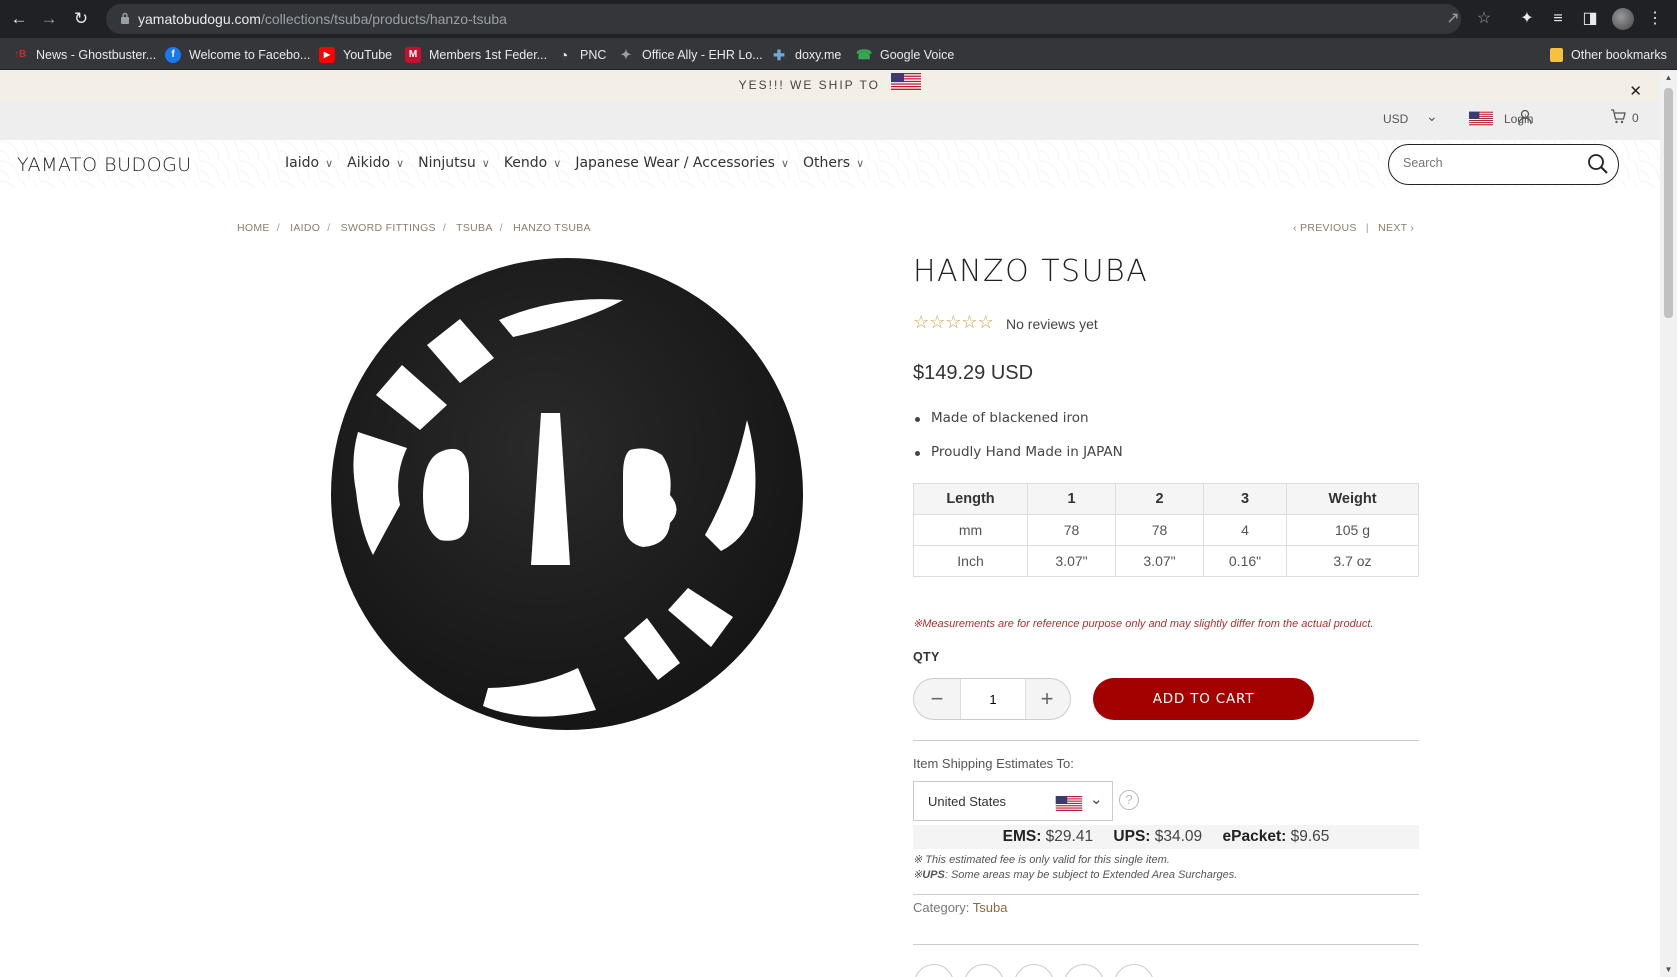  What do you see at coordinates (309, 163) in the screenshot?
I see `nav-item-iaido: Iaido ∨` at bounding box center [309, 163].